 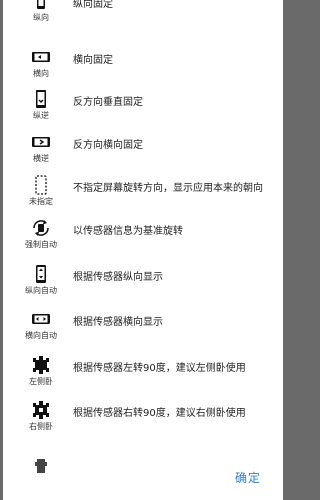 I want to click on portrait-lock-icon, so click(x=41, y=4).